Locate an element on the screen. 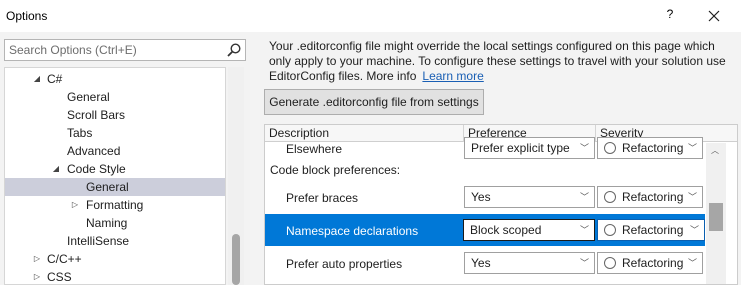 This screenshot has height=285, width=741. row-description: Namespace declarations is located at coordinates (352, 231).